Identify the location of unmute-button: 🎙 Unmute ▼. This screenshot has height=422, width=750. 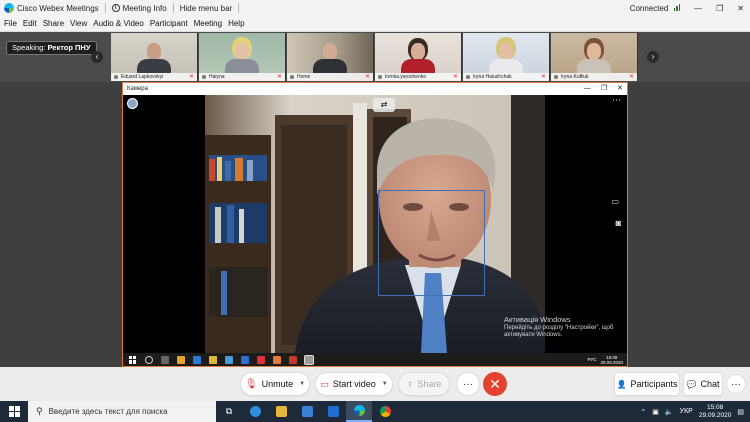
(275, 384).